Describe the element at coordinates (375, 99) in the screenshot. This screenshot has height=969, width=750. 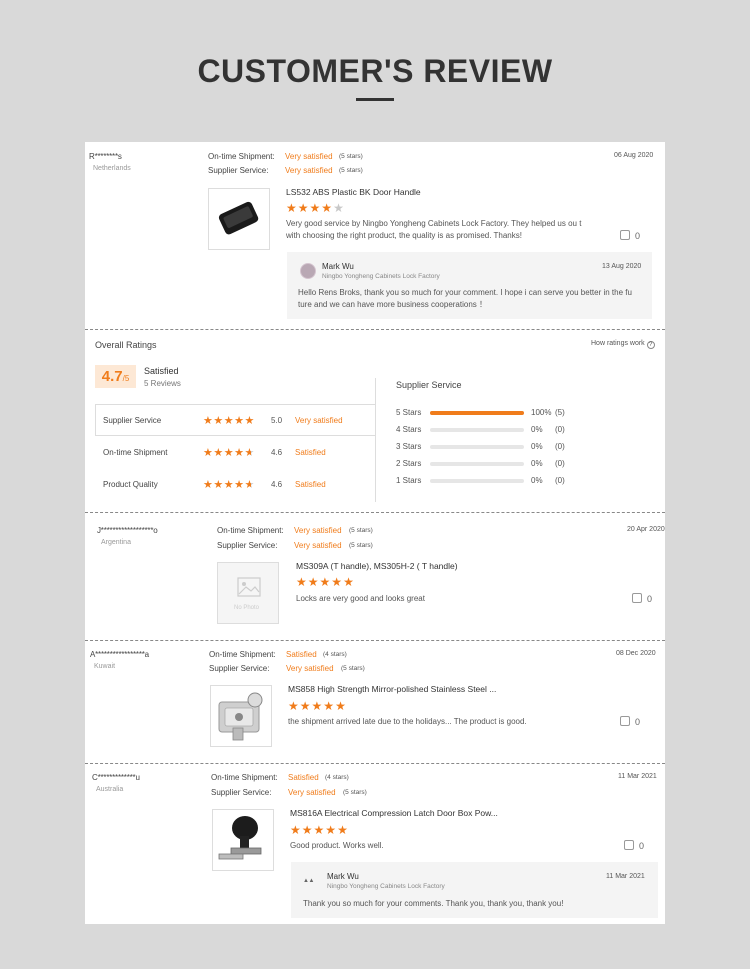
I see `title-underline` at that location.